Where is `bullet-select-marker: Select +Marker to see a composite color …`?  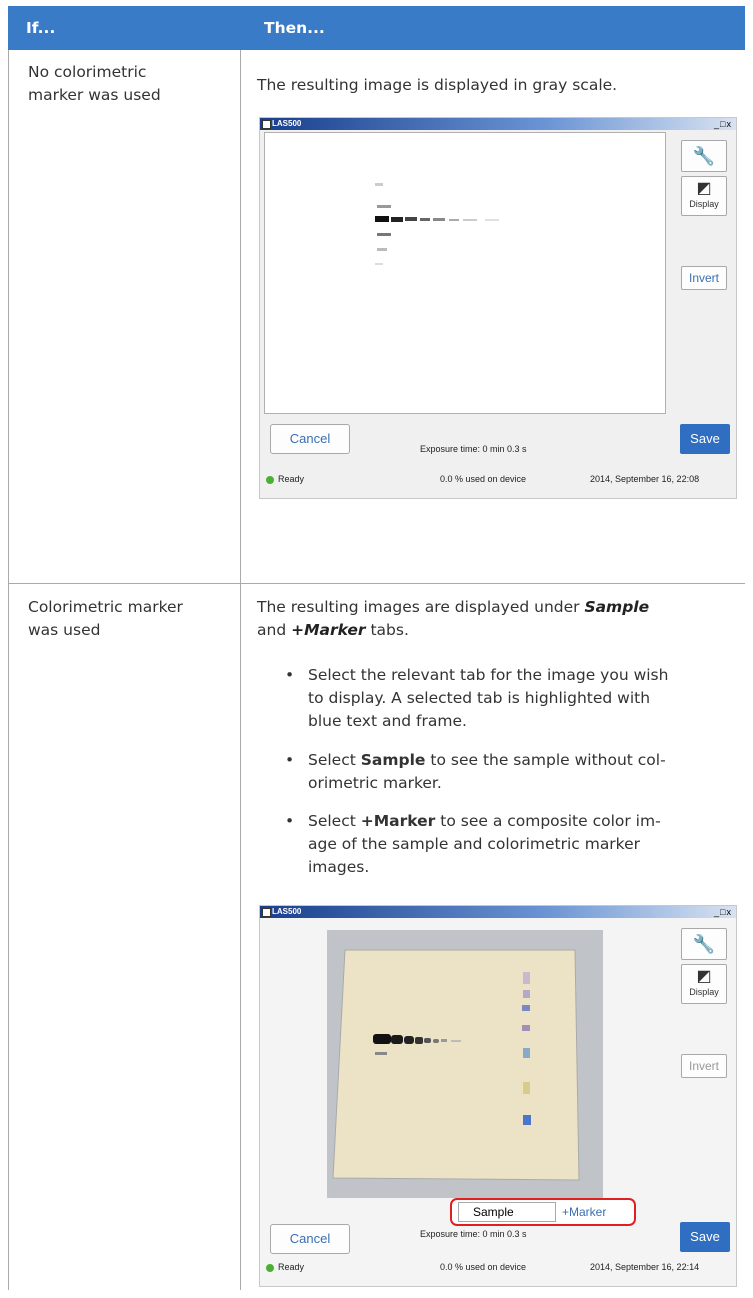 bullet-select-marker: Select +Marker to see a composite color … is located at coordinates (484, 844).